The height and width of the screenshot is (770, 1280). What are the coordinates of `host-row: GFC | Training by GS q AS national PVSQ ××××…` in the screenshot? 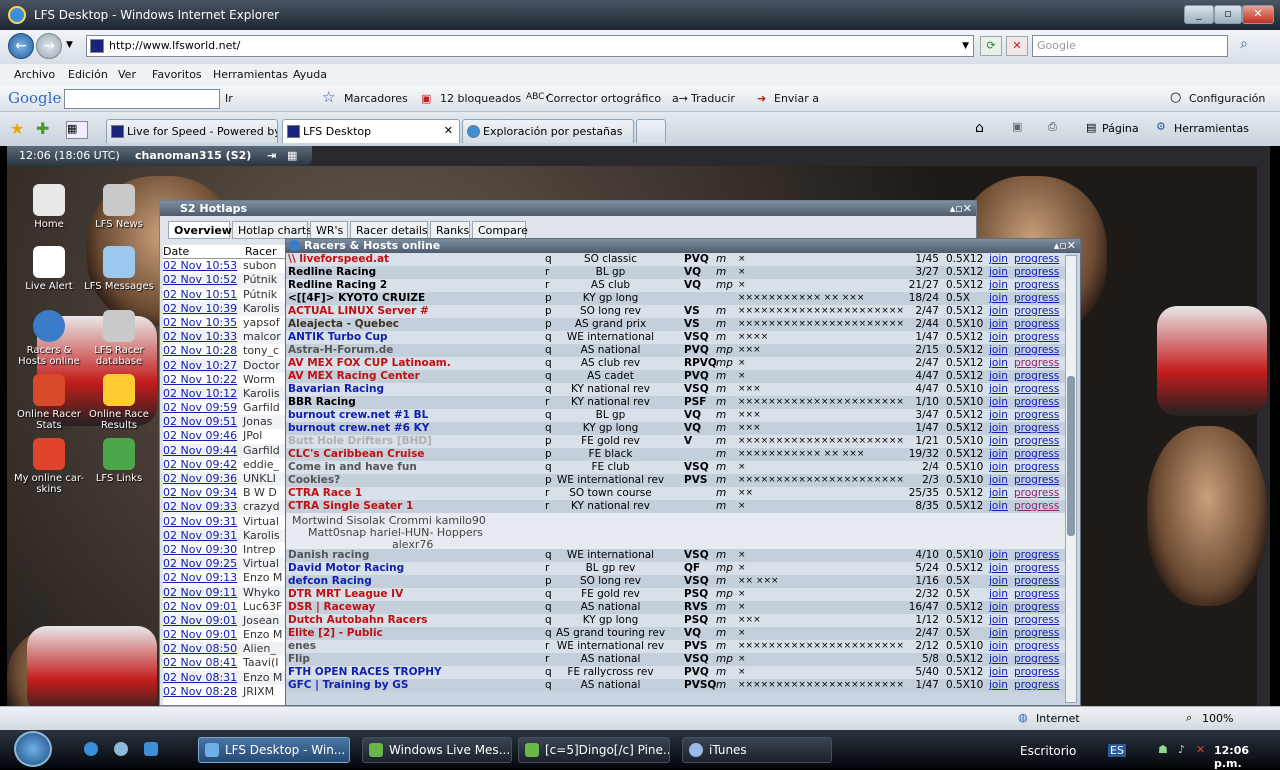 It's located at (676, 685).